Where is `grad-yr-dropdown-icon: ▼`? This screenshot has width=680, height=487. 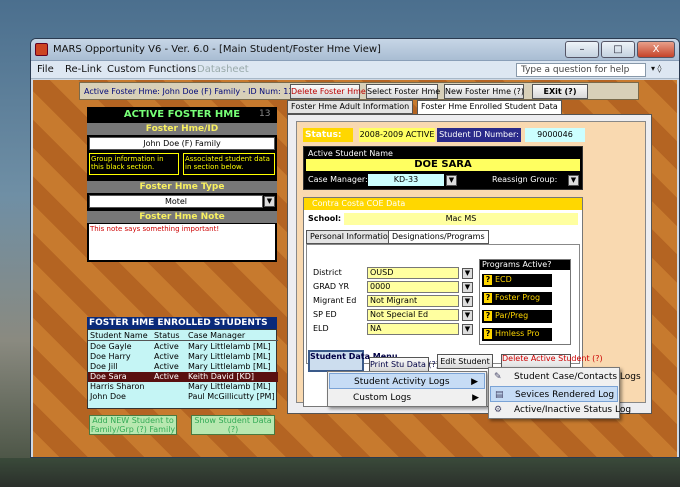 grad-yr-dropdown-icon: ▼ is located at coordinates (467, 287).